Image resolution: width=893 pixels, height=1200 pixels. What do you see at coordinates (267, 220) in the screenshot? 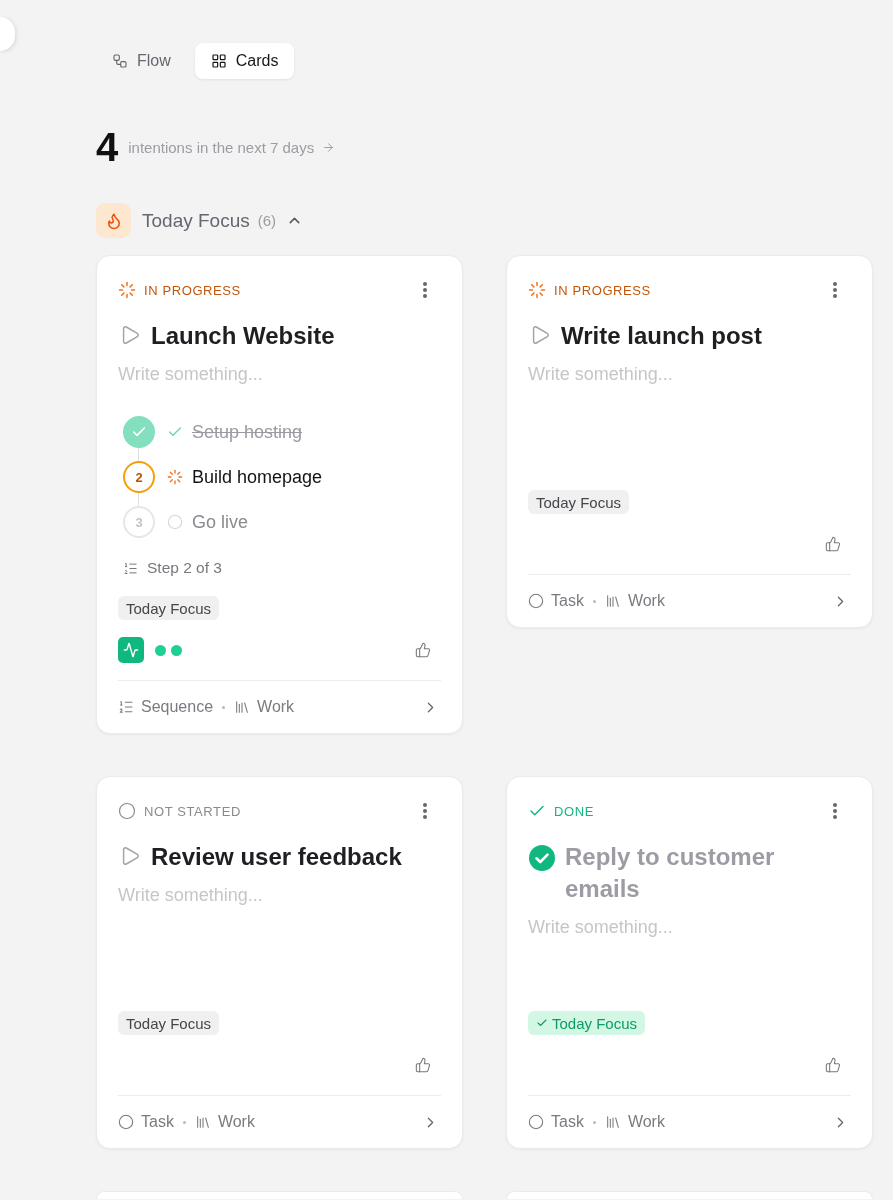
I see `section-count: (6)` at bounding box center [267, 220].